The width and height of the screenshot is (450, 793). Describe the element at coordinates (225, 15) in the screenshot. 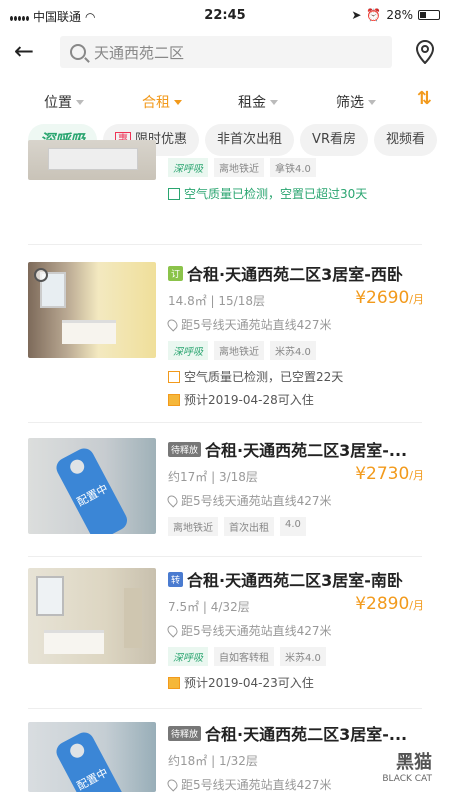

I see `status-bar: 中国联通 ◠ 22:45 ➤ ⏰ 28%` at that location.